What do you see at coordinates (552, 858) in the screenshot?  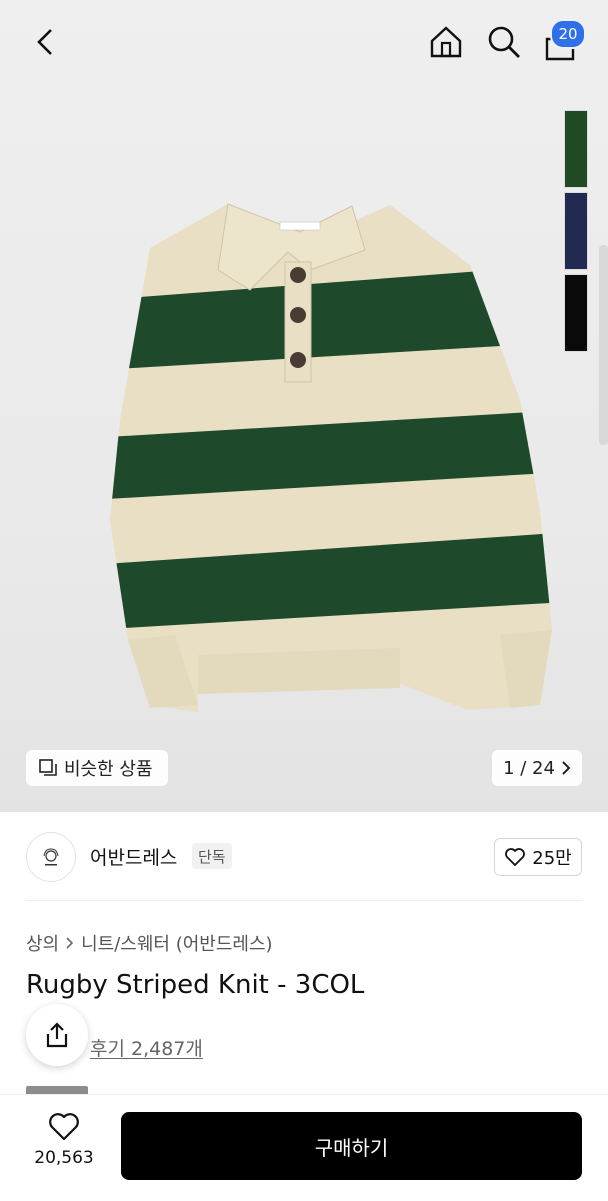 I see `brand-like-count: 25만` at bounding box center [552, 858].